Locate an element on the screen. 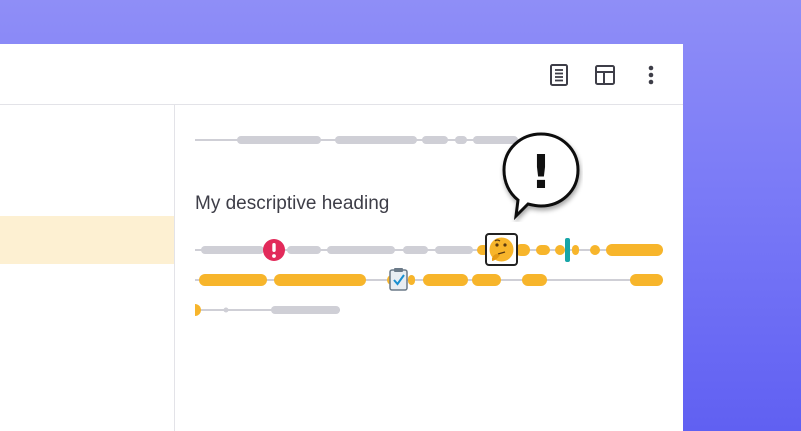  document-button is located at coordinates (559, 75).